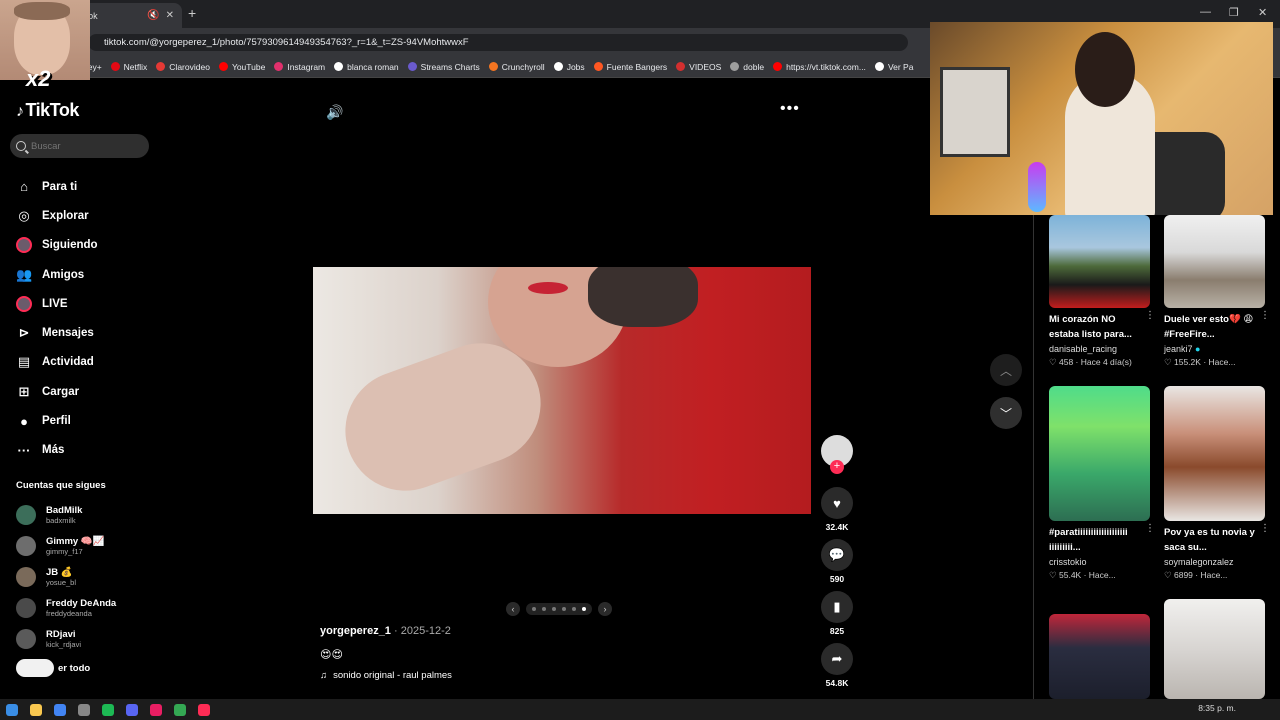 This screenshot has width=1280, height=720. I want to click on sidebar-item-para-ti: ⌂ Para ti, so click(57, 186).